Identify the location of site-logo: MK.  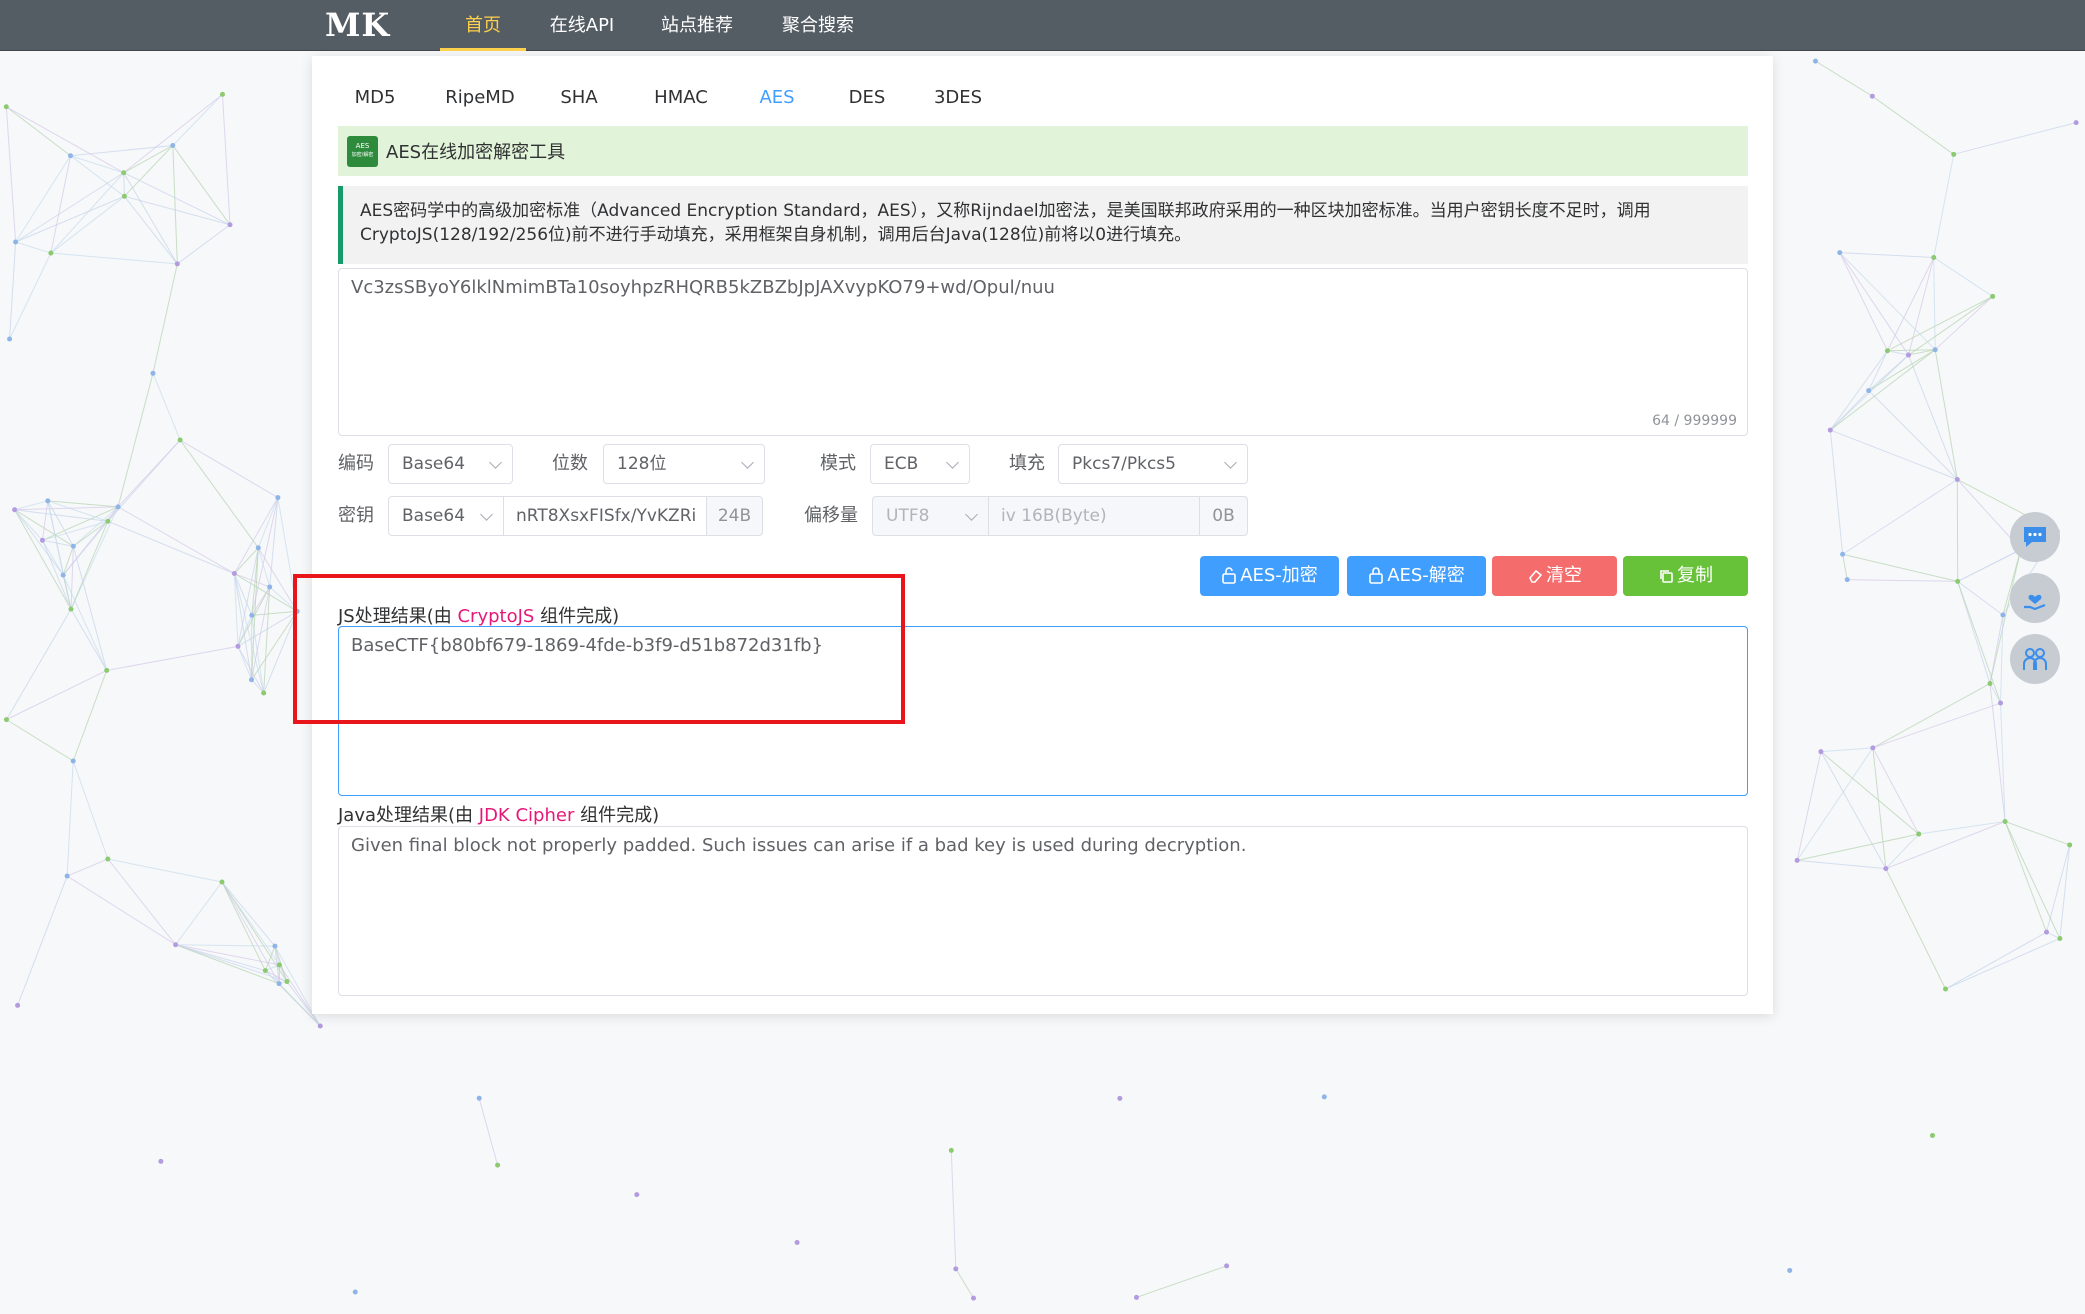
(357, 26).